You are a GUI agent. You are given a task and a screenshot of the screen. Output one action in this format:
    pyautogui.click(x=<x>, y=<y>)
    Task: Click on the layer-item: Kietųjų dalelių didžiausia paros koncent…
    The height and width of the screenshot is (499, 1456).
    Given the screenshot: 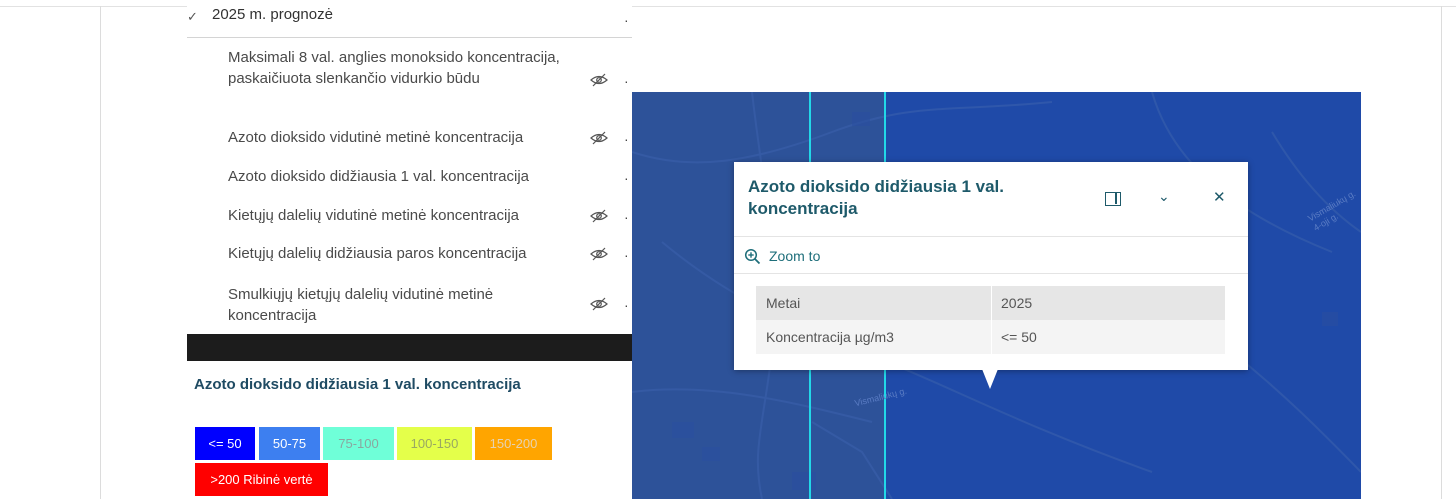 What is the action you would take?
    pyautogui.click(x=409, y=254)
    